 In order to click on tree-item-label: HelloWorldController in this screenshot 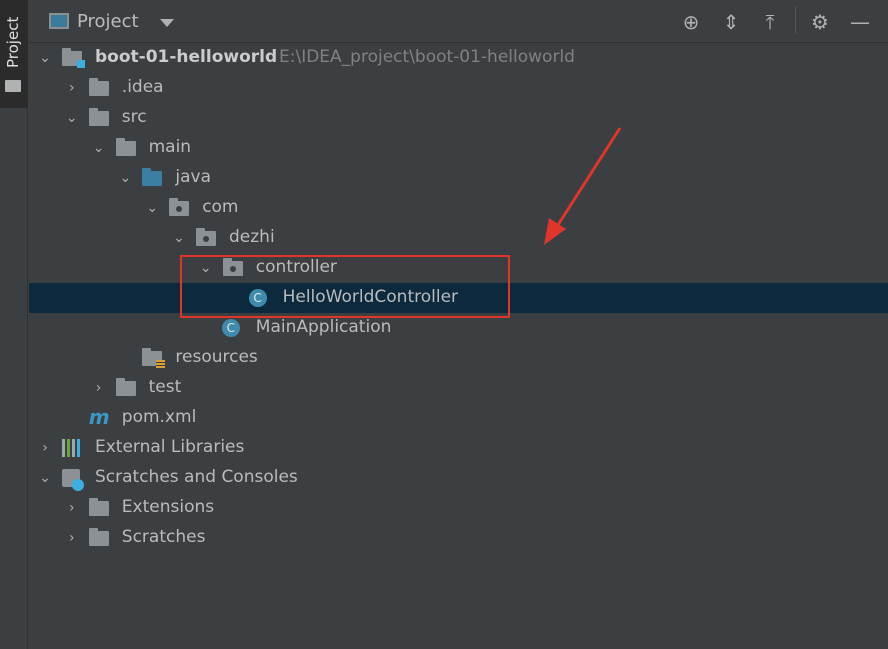, I will do `click(370, 297)`.